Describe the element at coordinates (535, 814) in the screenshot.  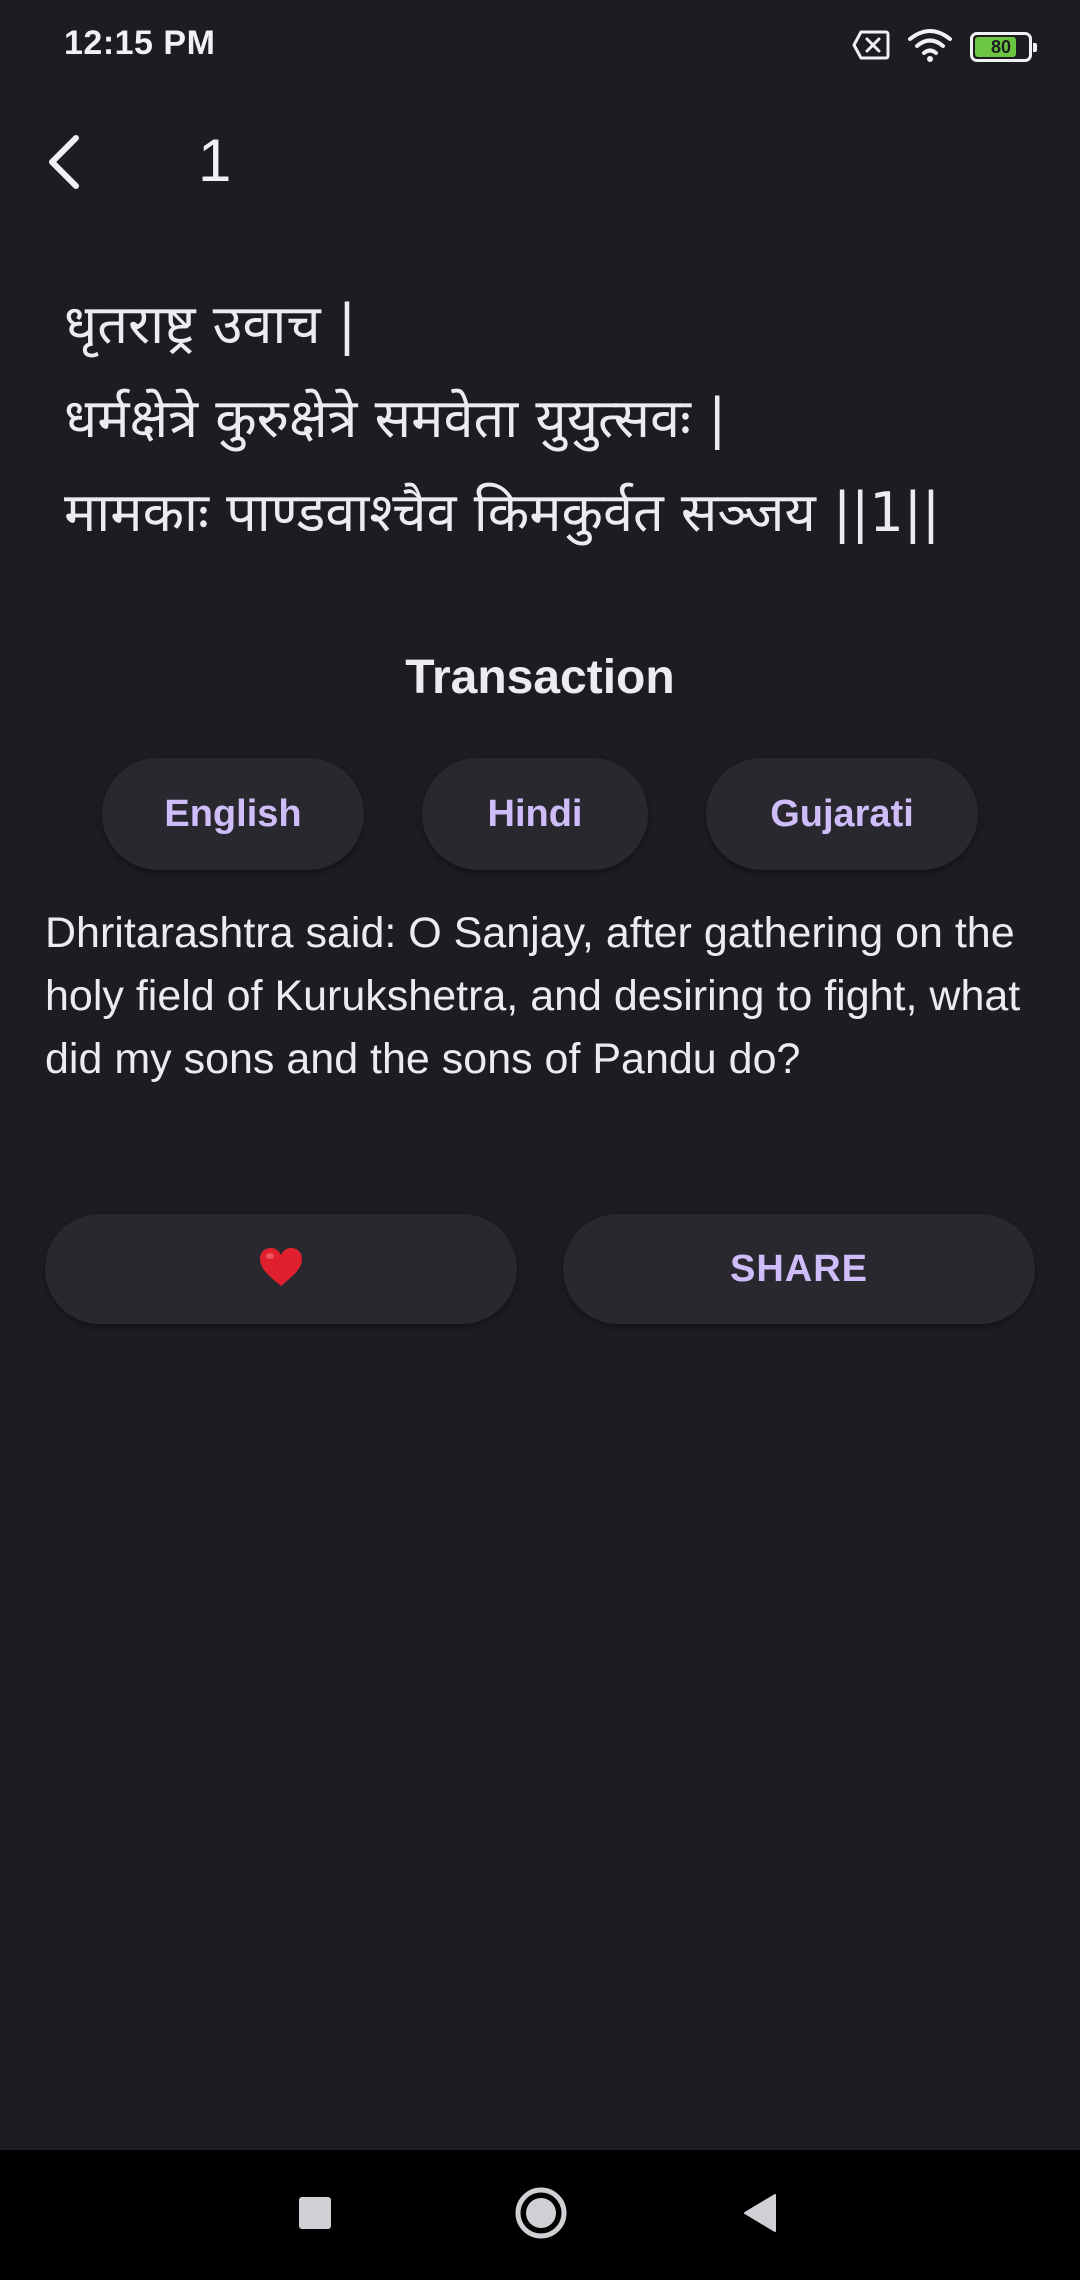
I see `language-hindi-button: Hindi` at that location.